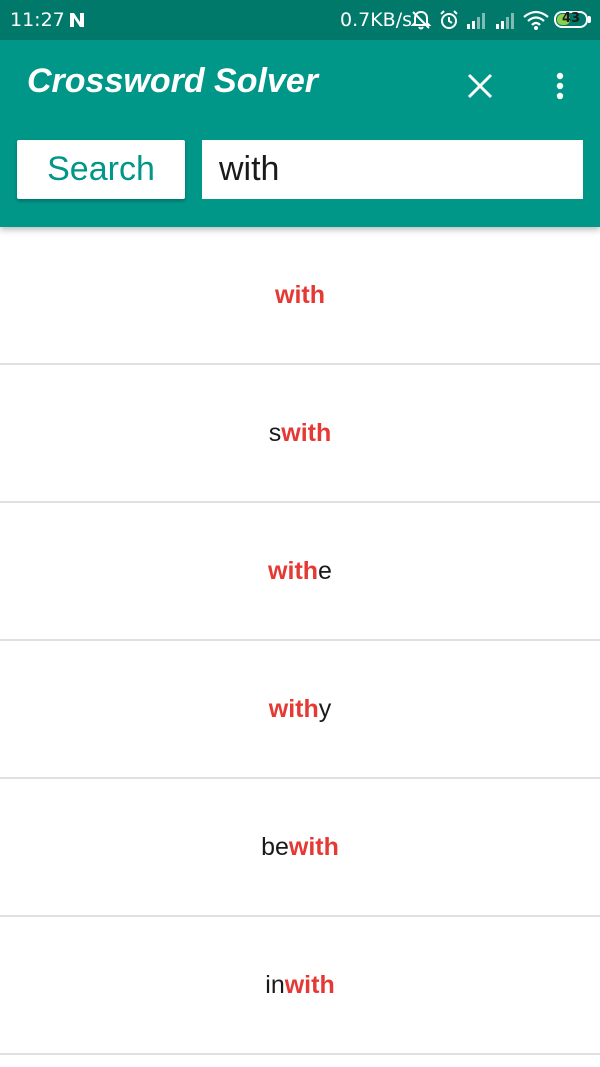 This screenshot has height=1067, width=600. I want to click on close-icon, so click(480, 86).